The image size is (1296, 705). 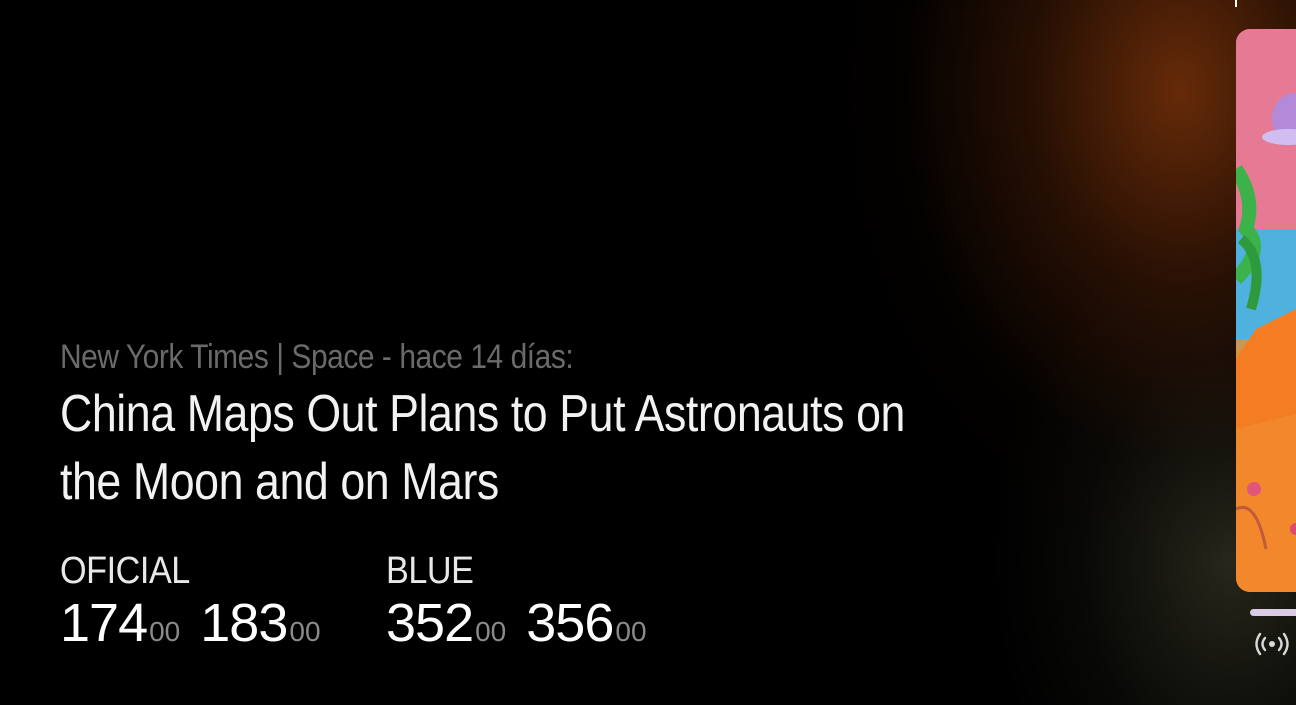 What do you see at coordinates (570, 623) in the screenshot?
I see `rate-int: 356` at bounding box center [570, 623].